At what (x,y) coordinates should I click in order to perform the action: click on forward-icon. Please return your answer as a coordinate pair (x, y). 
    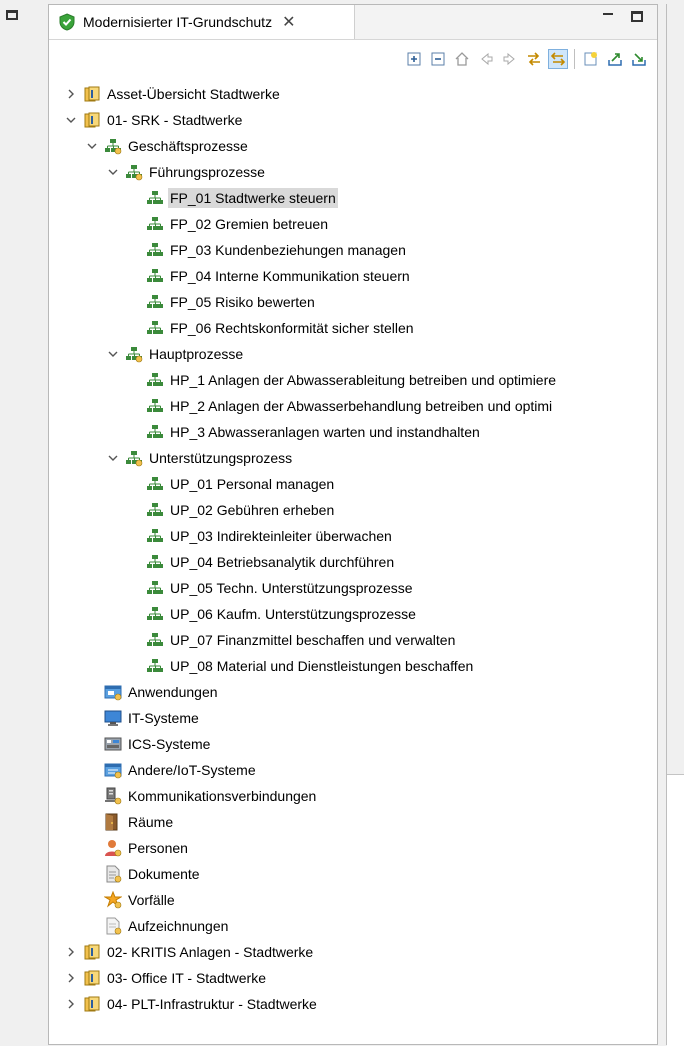
    Looking at the image, I should click on (510, 59).